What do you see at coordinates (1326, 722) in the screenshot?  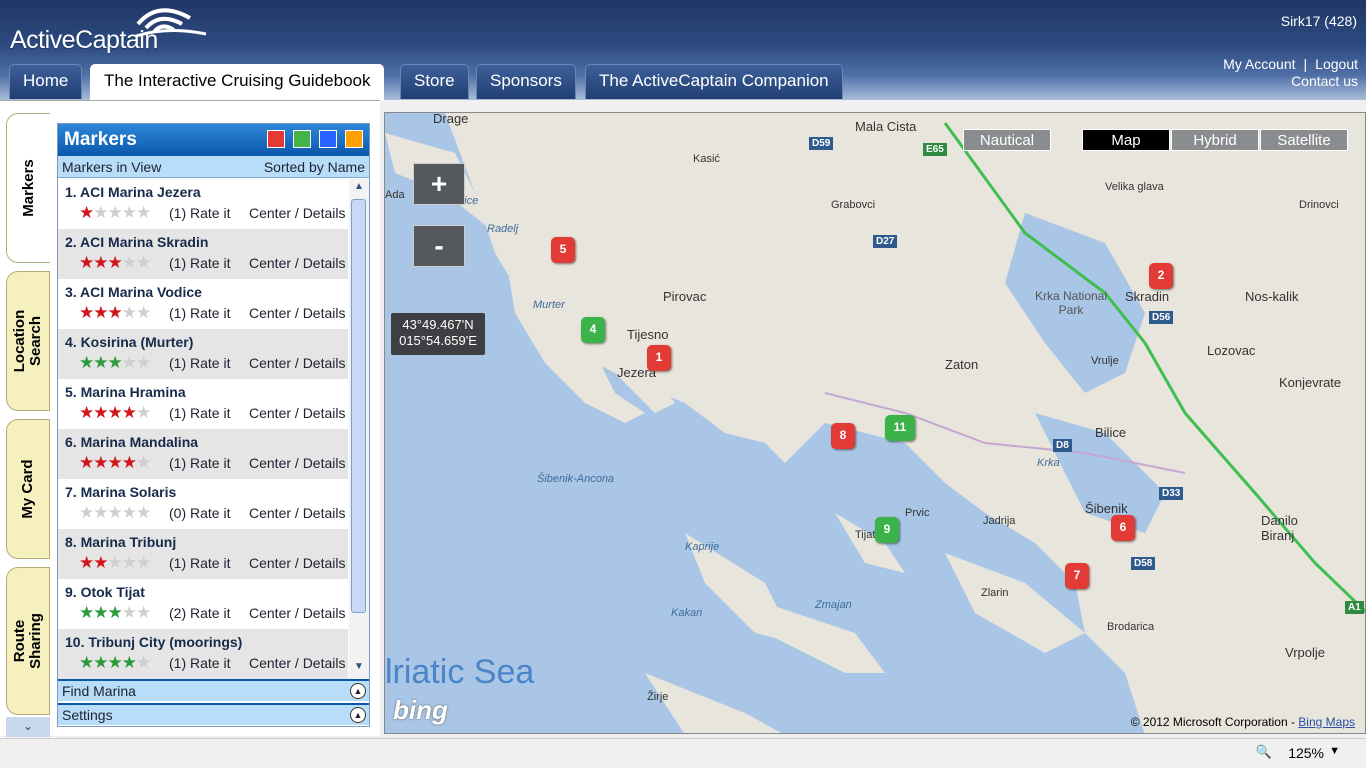 I see `bing-maps-link: Bing Maps` at bounding box center [1326, 722].